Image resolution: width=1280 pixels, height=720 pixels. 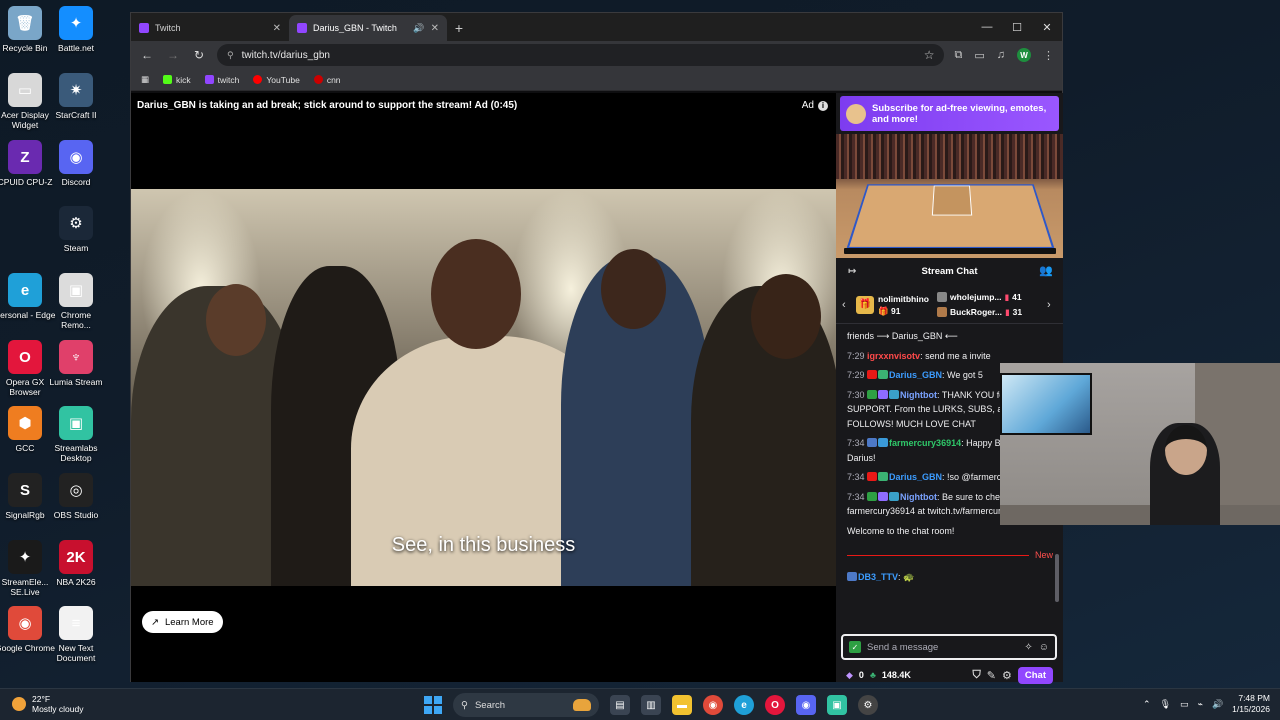 What do you see at coordinates (76, 29) in the screenshot?
I see `desktop-icon: ✦ Battle.net` at bounding box center [76, 29].